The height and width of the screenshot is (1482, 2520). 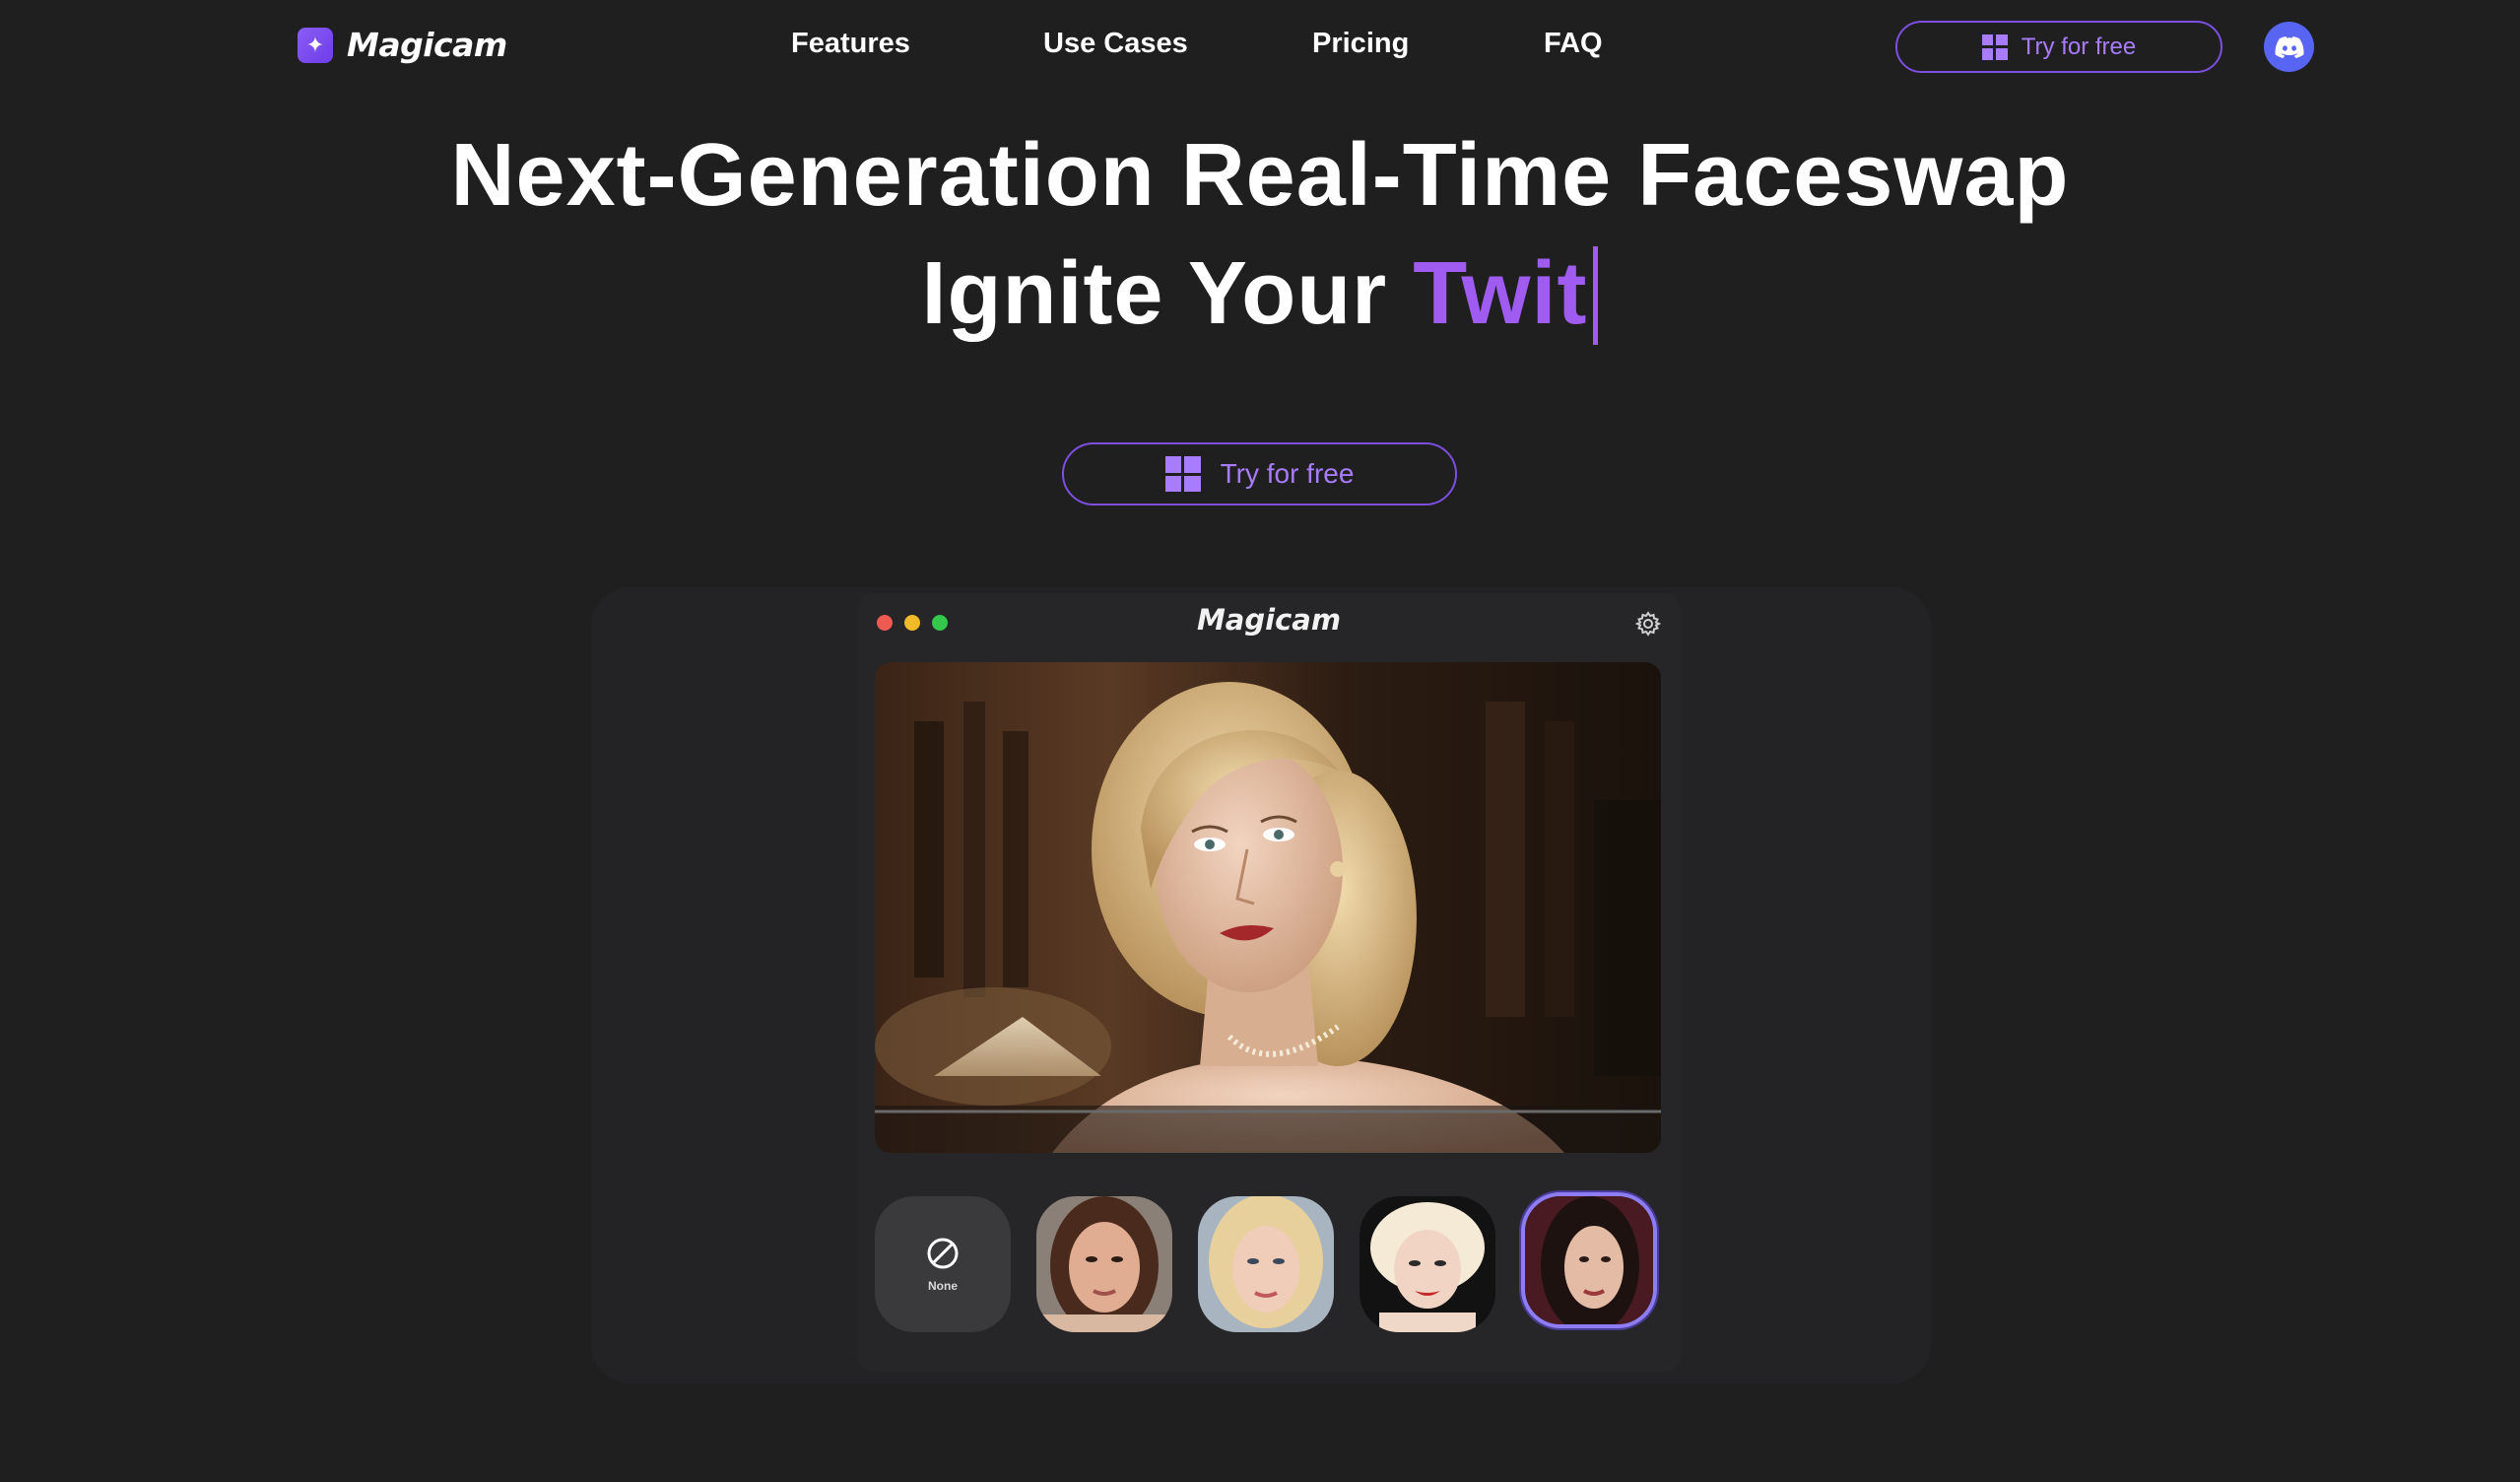 I want to click on hero-try-free-label: Try for free, so click(x=1287, y=473).